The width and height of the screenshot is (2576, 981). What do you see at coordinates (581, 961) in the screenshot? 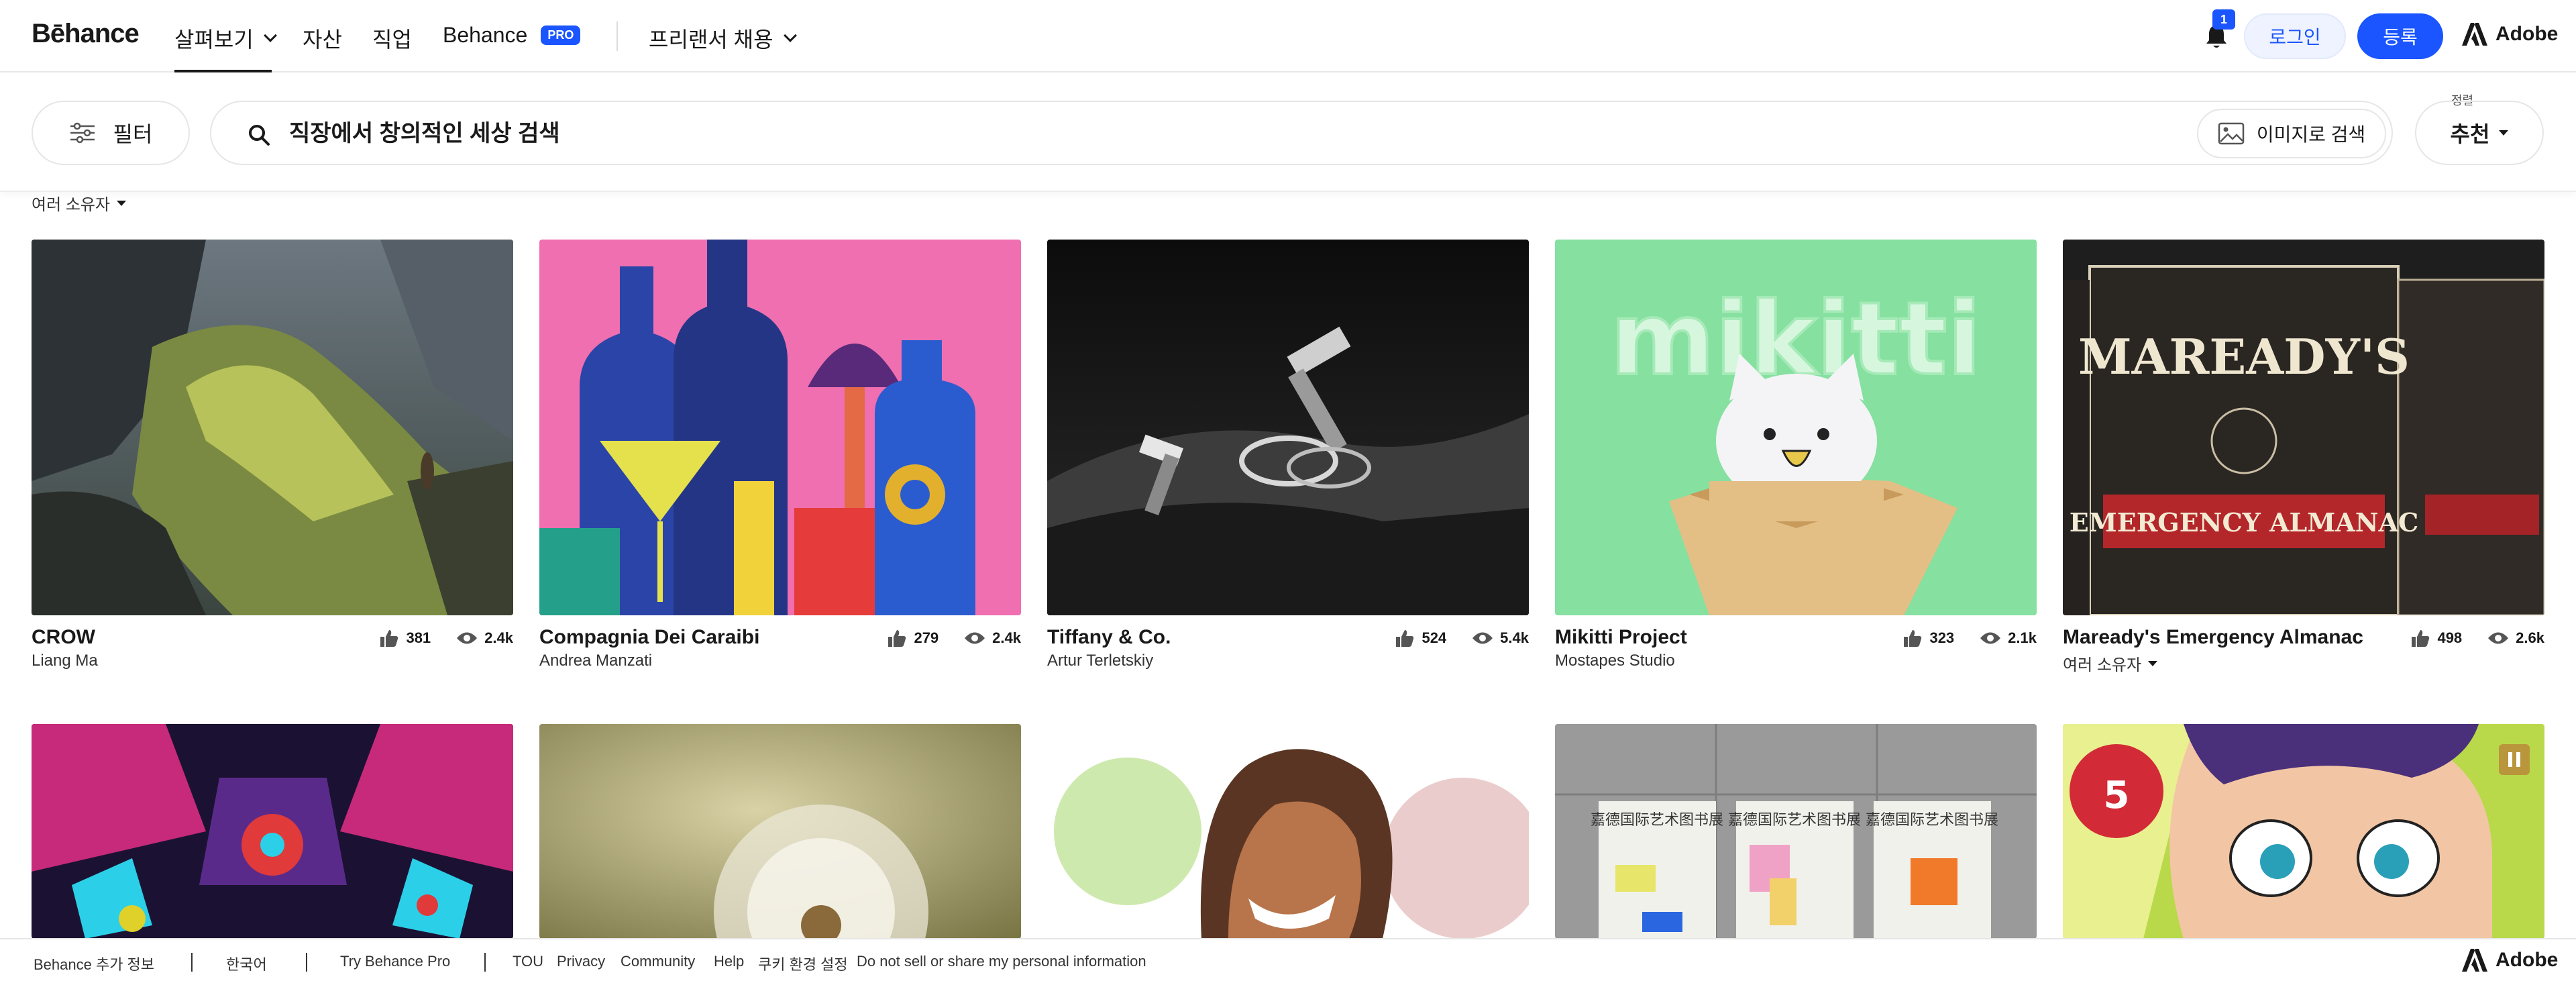
I see `footer-link-privacy: Privacy` at bounding box center [581, 961].